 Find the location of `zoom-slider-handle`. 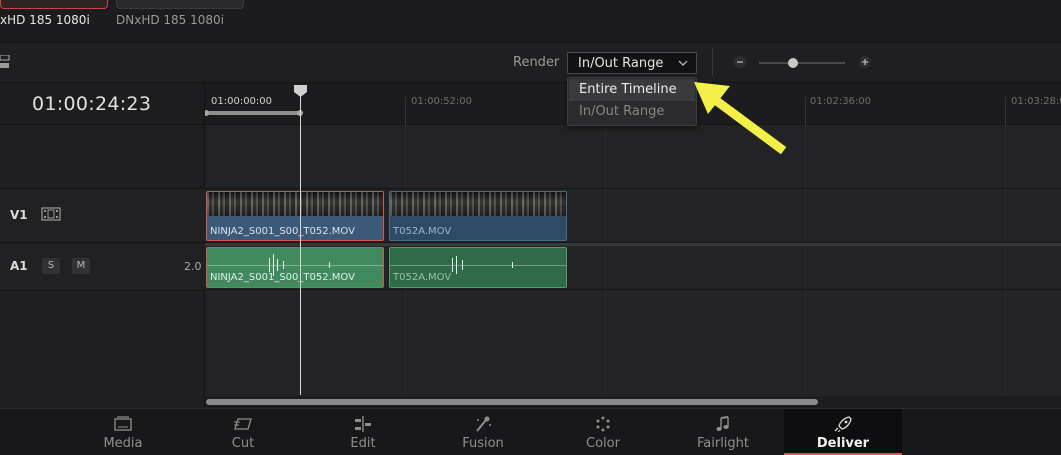

zoom-slider-handle is located at coordinates (793, 63).